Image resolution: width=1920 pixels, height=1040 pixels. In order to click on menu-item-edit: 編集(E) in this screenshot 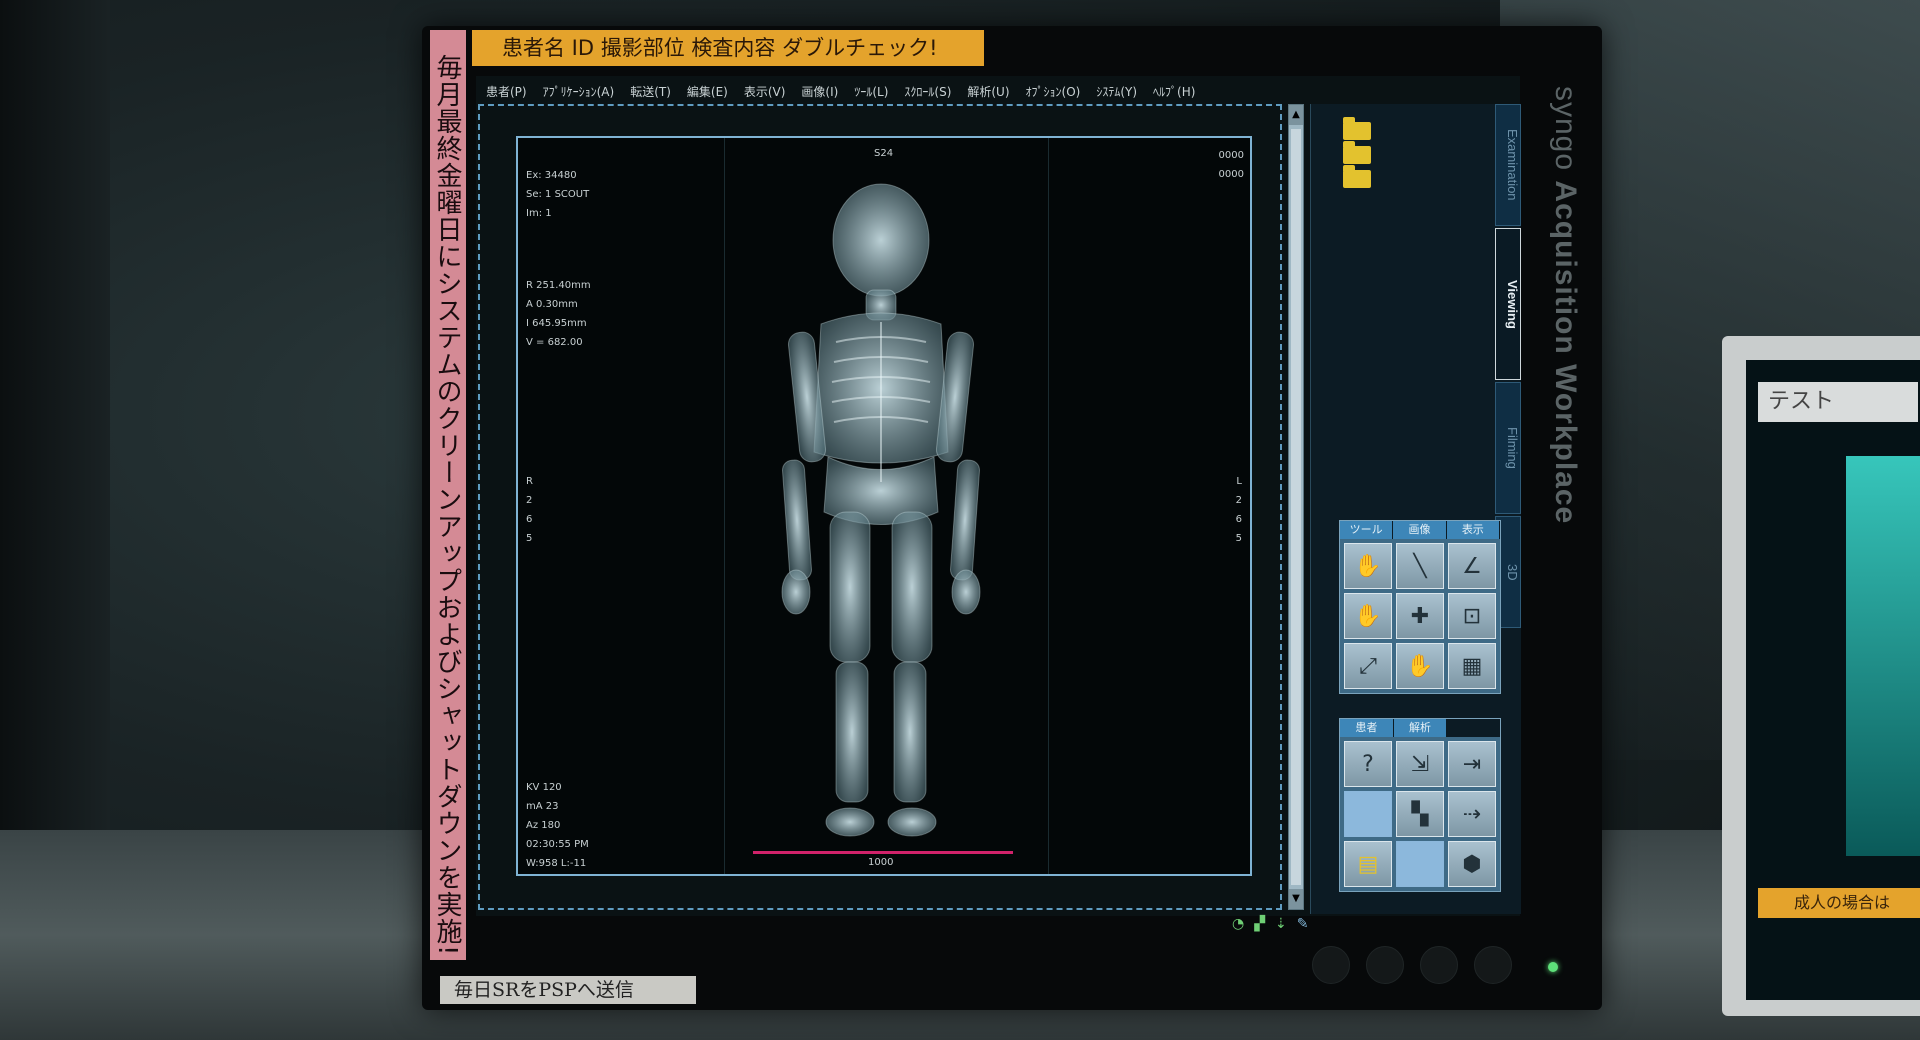, I will do `click(707, 92)`.